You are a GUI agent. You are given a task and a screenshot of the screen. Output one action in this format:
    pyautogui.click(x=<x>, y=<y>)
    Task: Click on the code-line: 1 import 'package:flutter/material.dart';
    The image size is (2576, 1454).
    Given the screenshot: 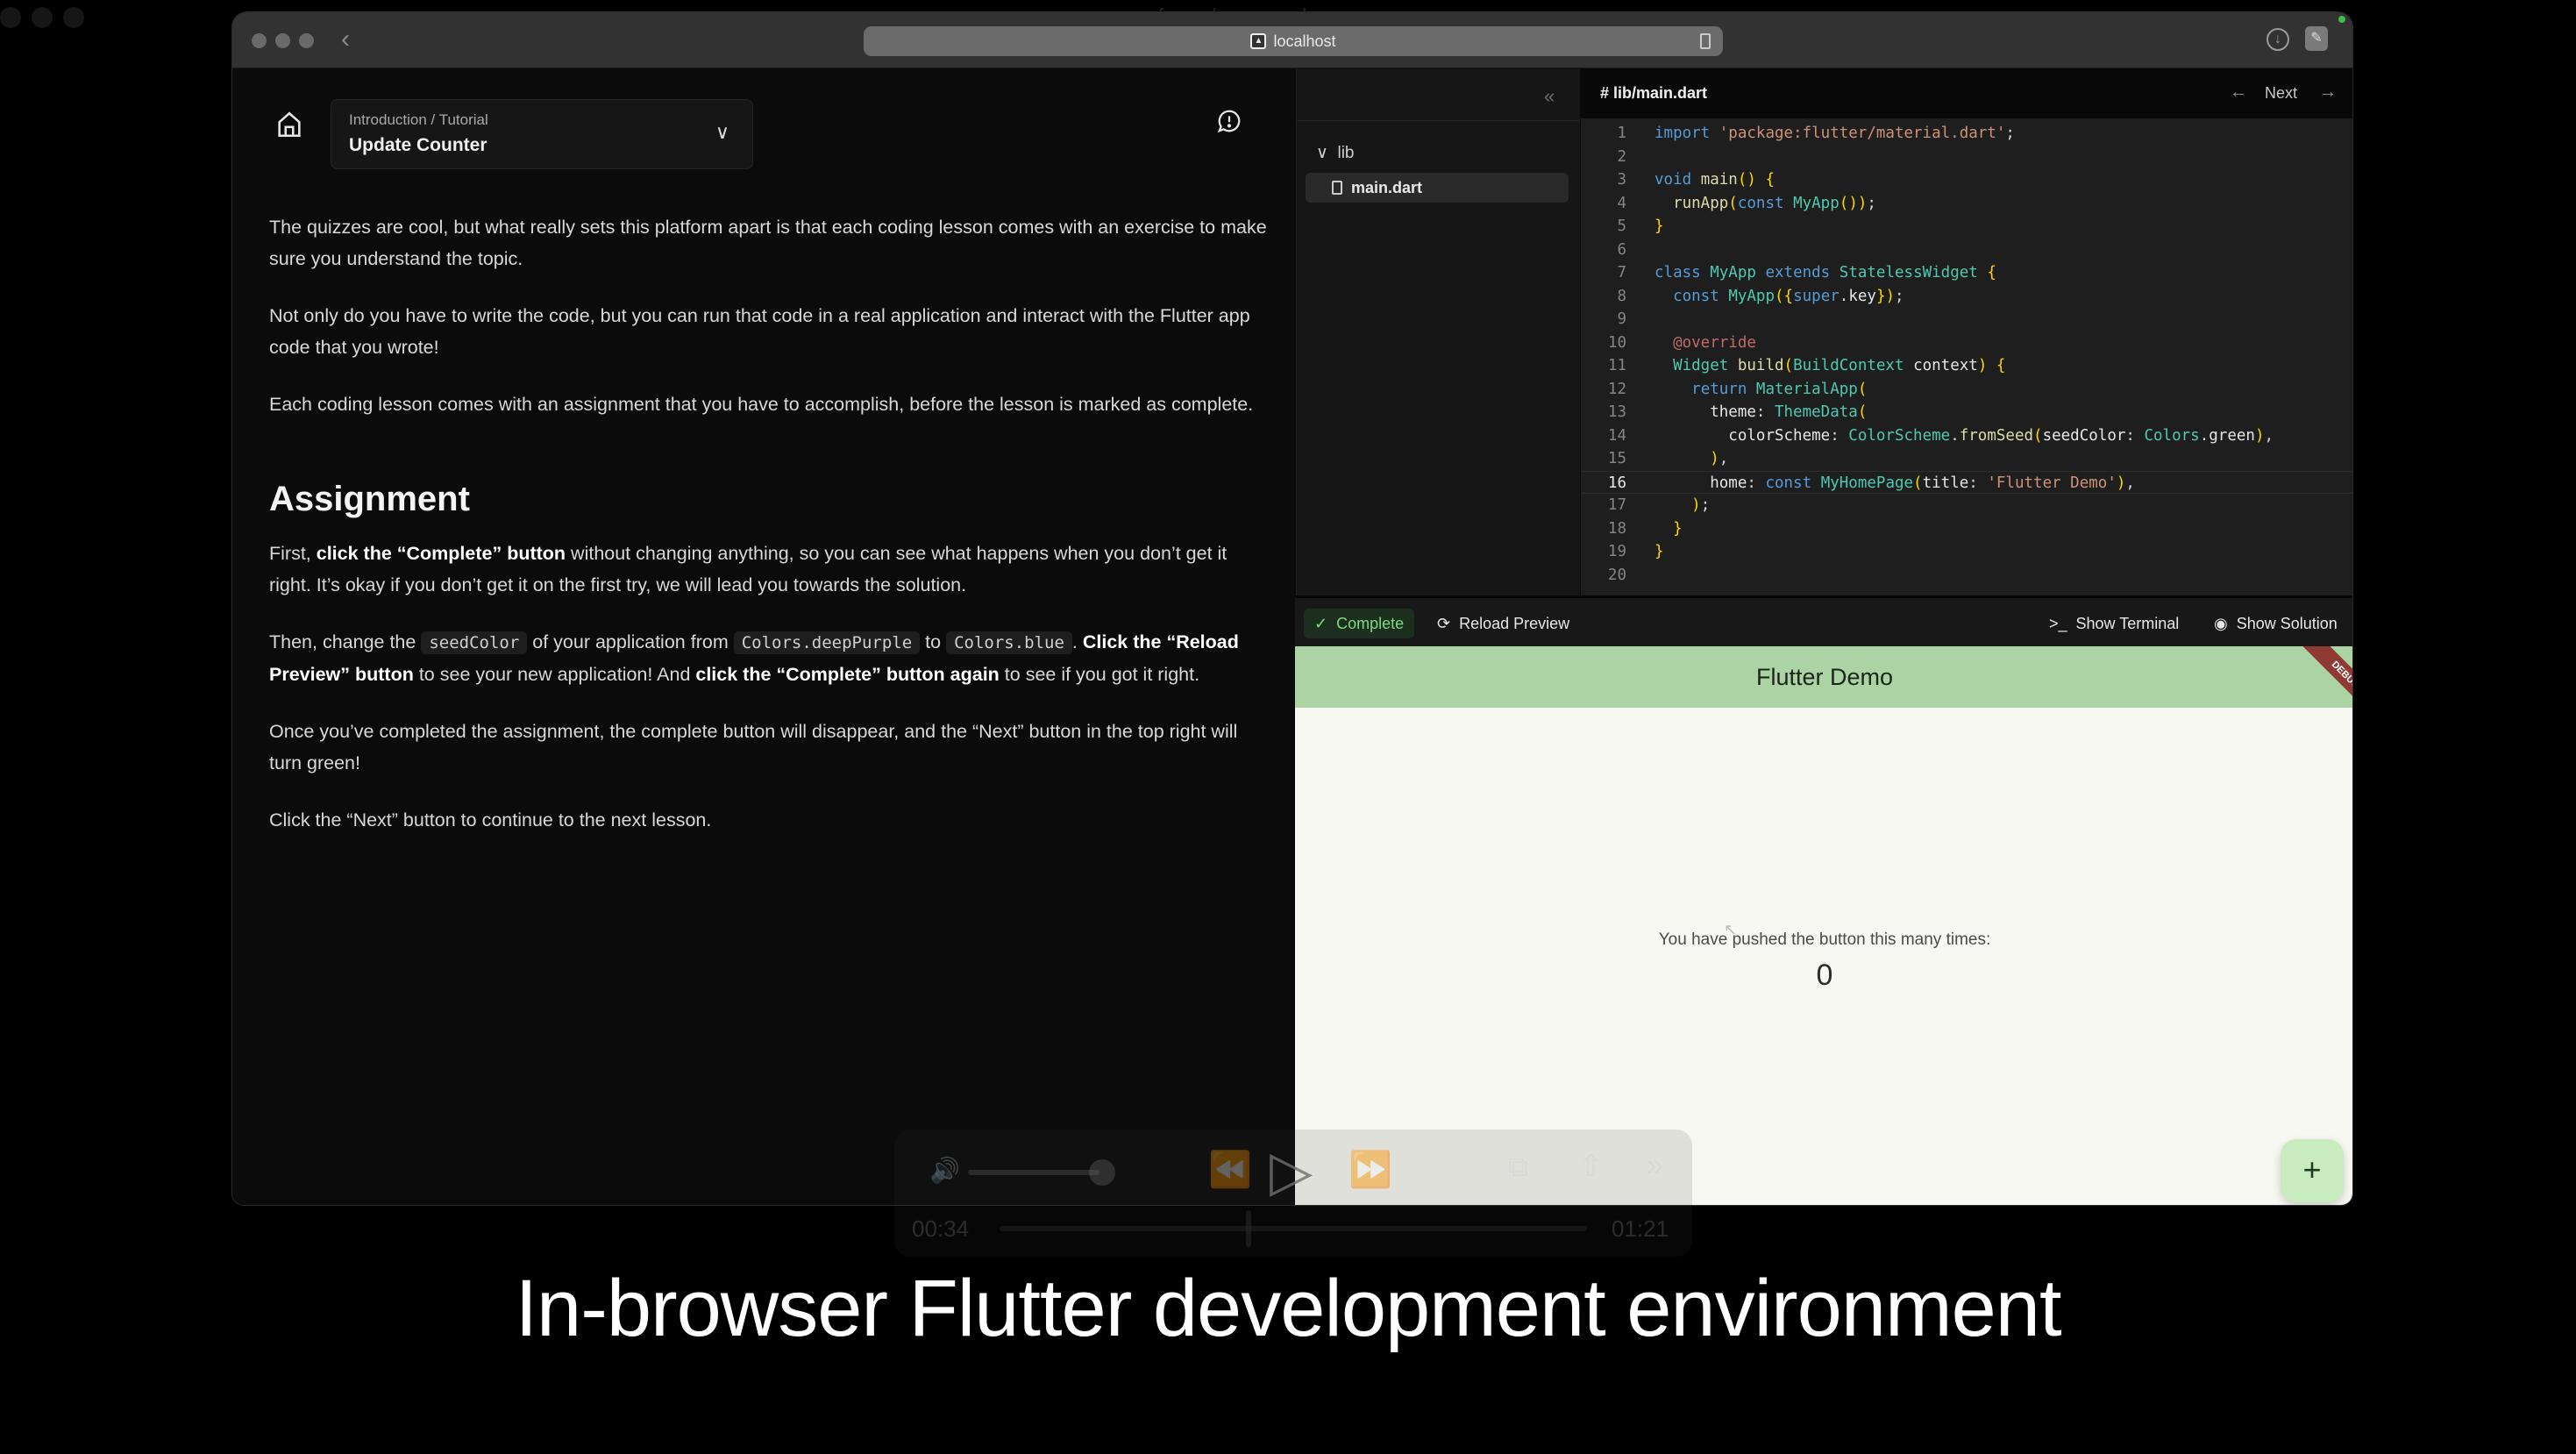 What is the action you would take?
    pyautogui.click(x=1966, y=134)
    